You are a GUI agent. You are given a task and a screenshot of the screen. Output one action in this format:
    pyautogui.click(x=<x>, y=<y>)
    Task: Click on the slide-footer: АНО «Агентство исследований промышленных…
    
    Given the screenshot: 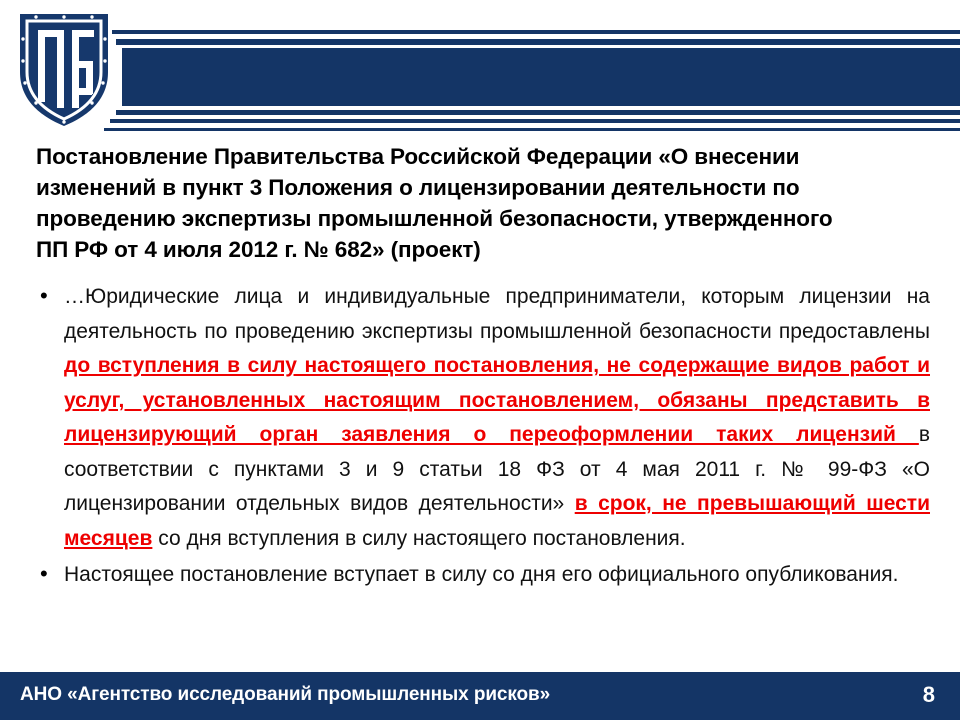 What is the action you would take?
    pyautogui.click(x=480, y=696)
    